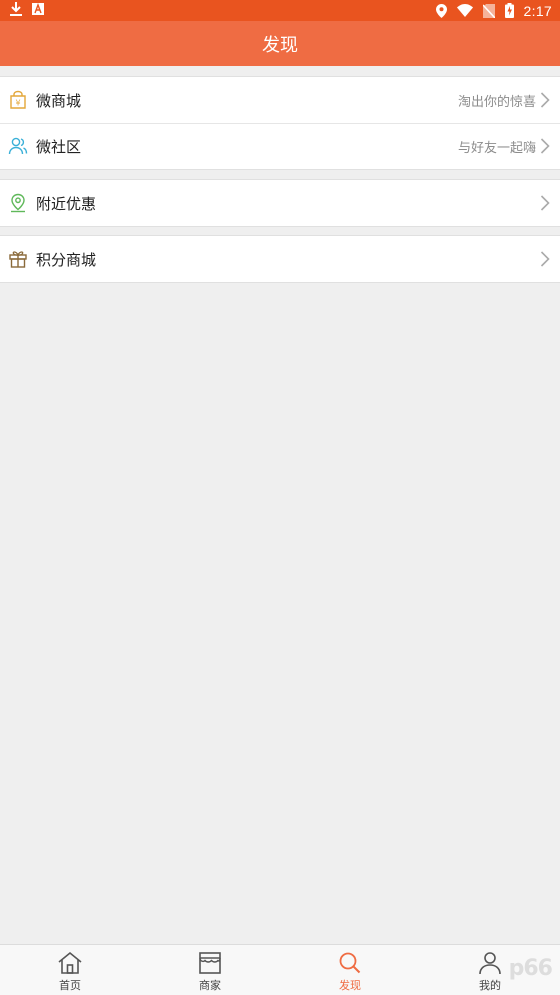 Image resolution: width=560 pixels, height=995 pixels. What do you see at coordinates (350, 985) in the screenshot?
I see `tab-label: 发现` at bounding box center [350, 985].